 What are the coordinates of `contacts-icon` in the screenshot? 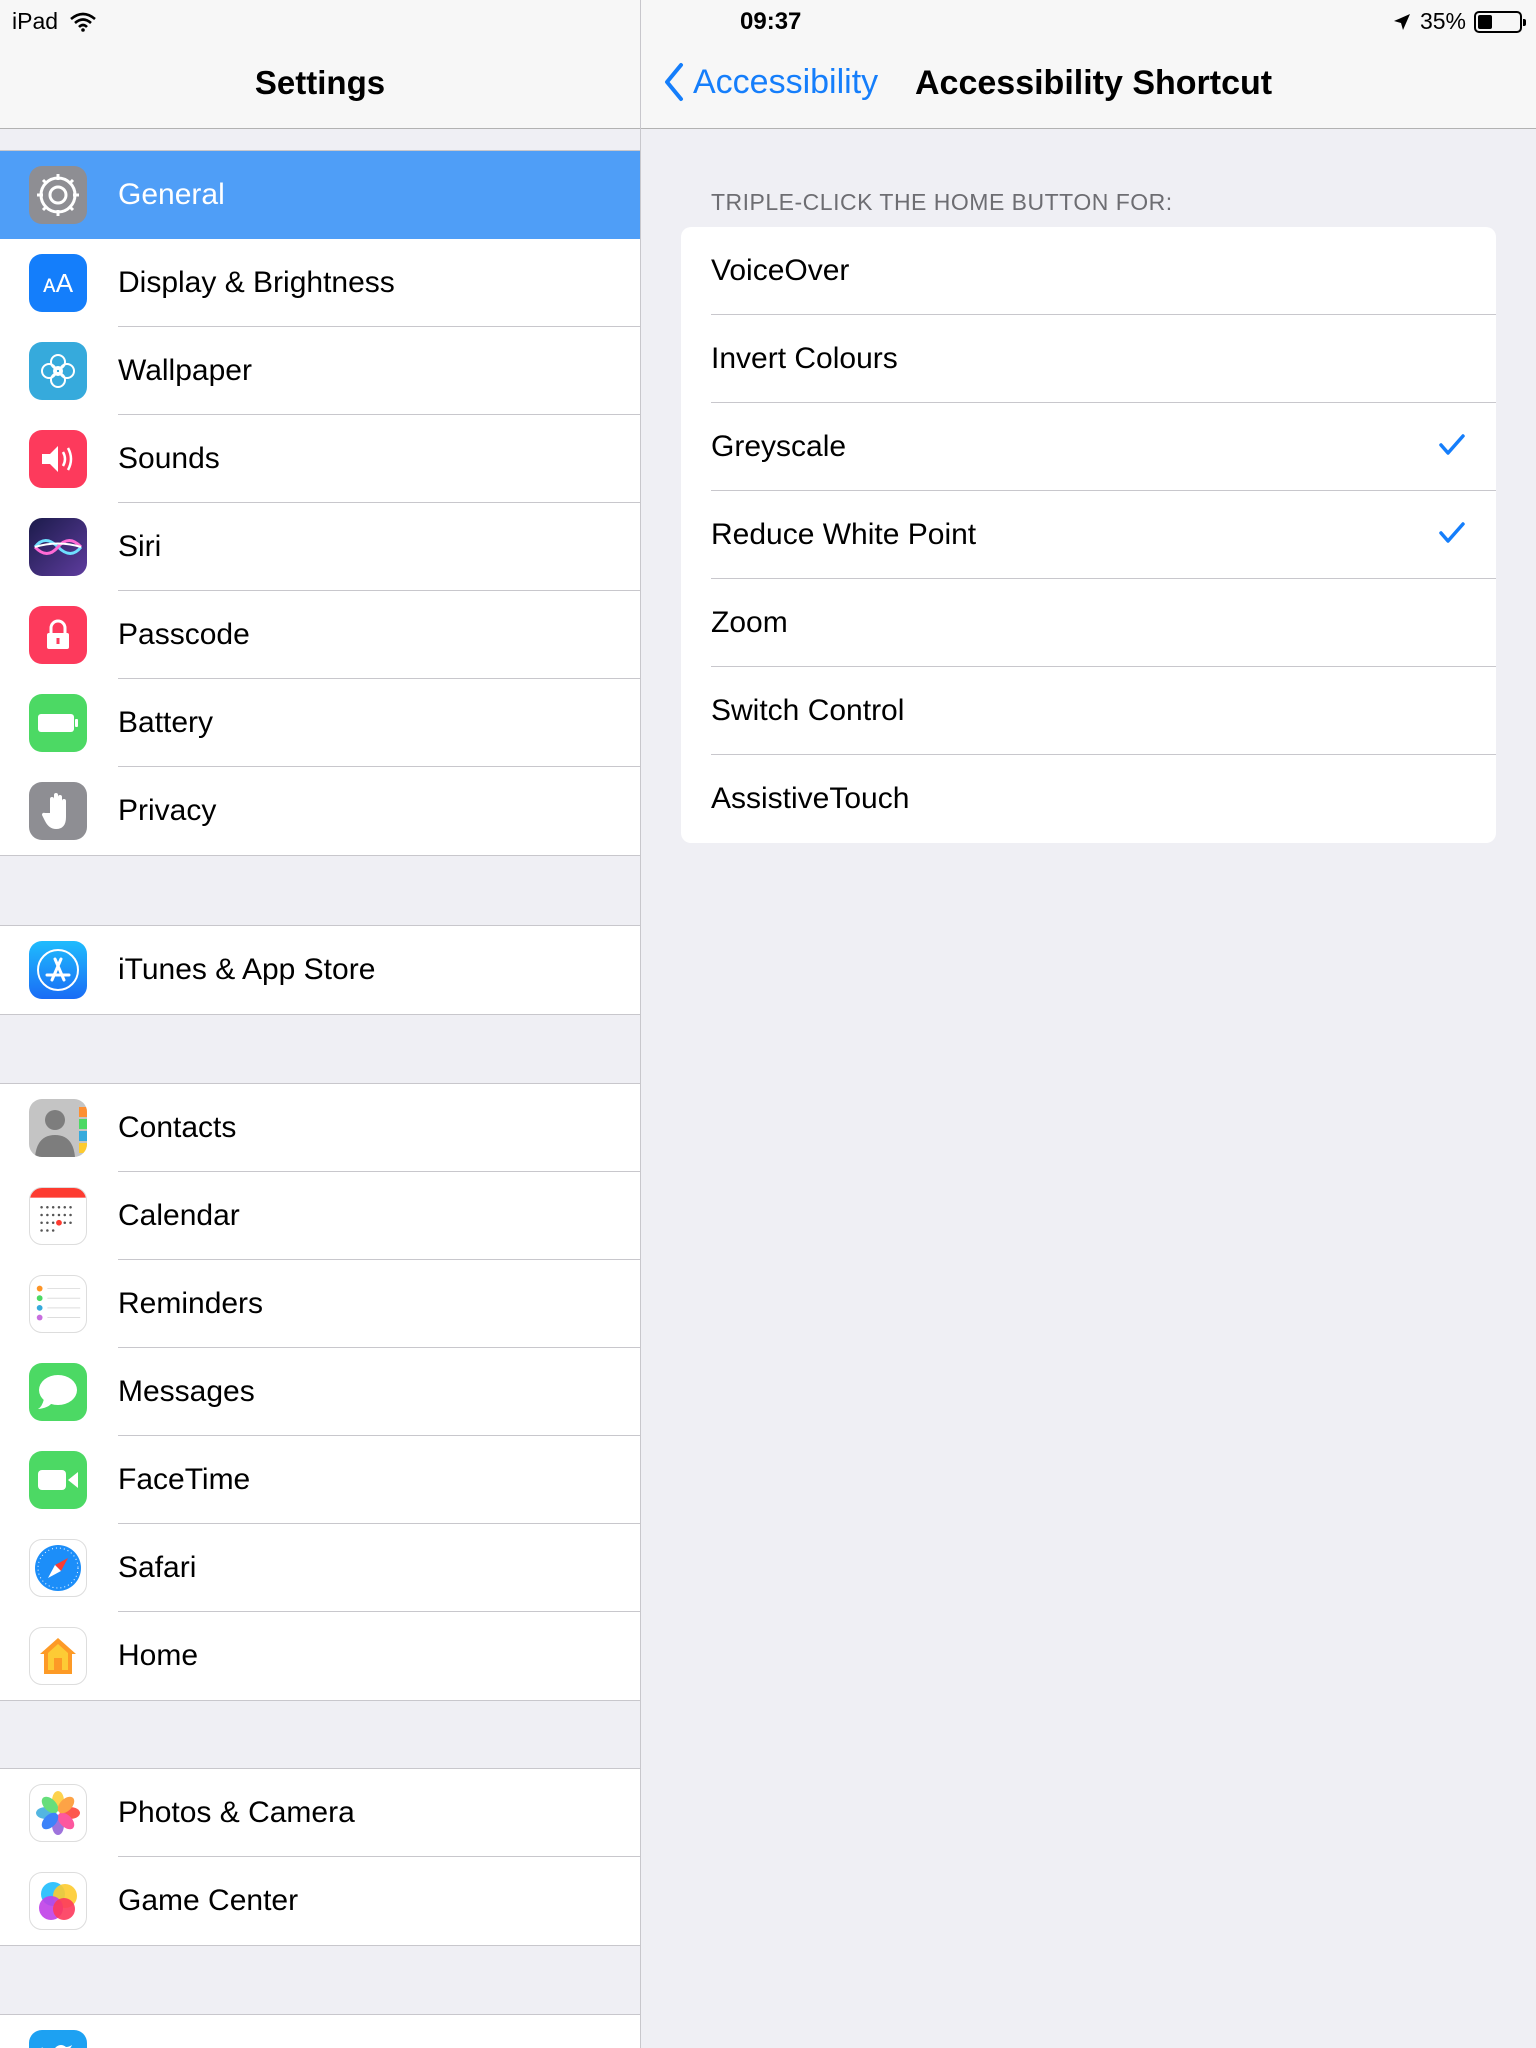 It's located at (58, 1128).